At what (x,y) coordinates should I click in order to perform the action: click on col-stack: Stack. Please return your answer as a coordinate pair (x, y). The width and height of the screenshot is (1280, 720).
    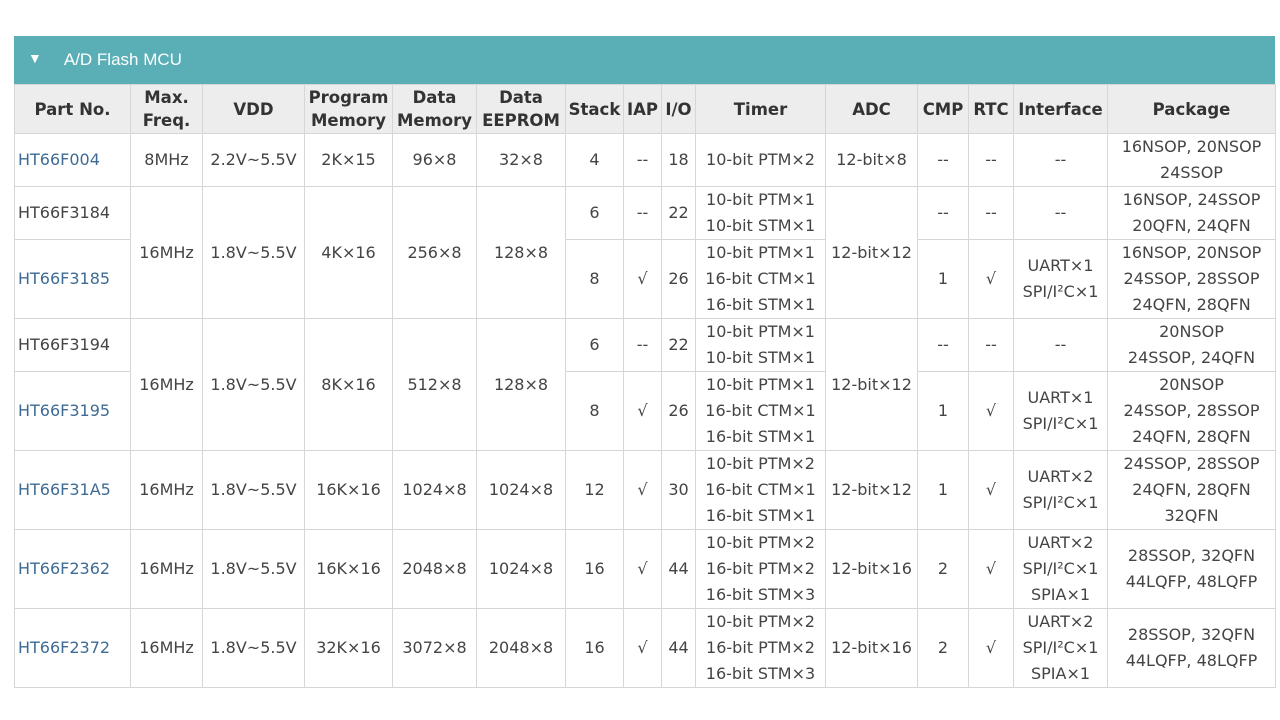
    Looking at the image, I should click on (594, 109).